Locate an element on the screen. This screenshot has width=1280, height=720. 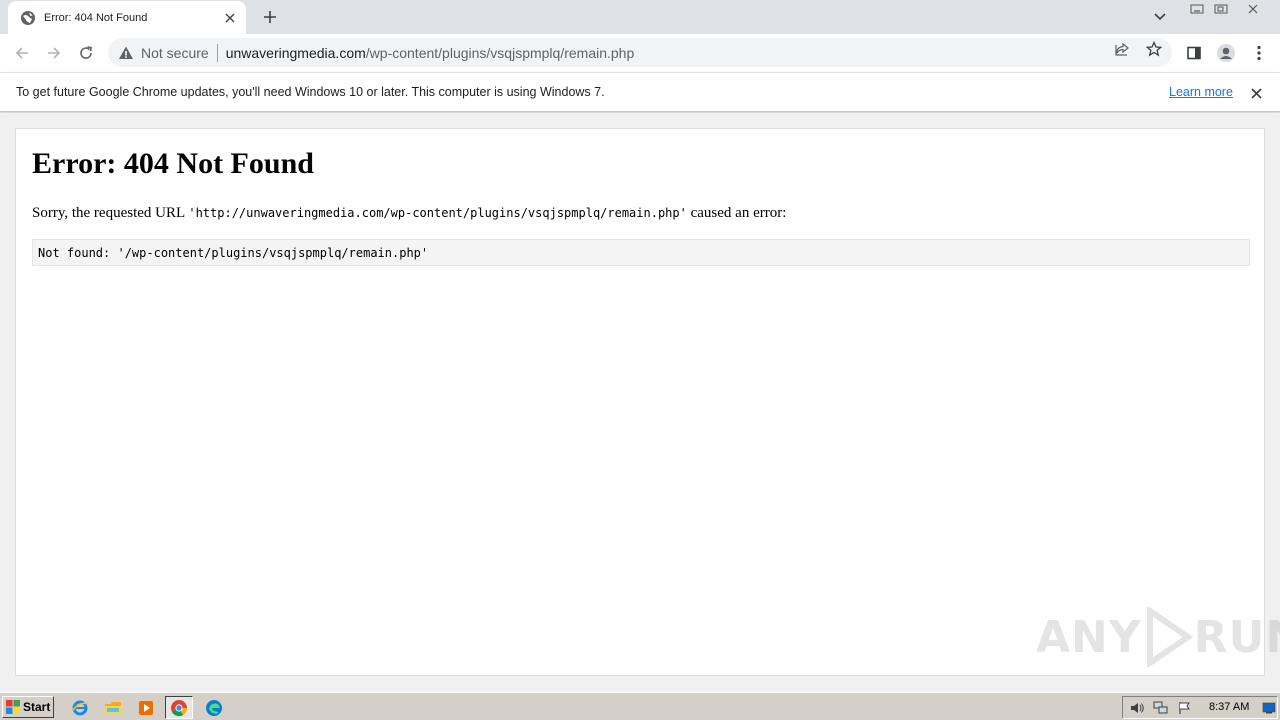
divider is located at coordinates (217, 52).